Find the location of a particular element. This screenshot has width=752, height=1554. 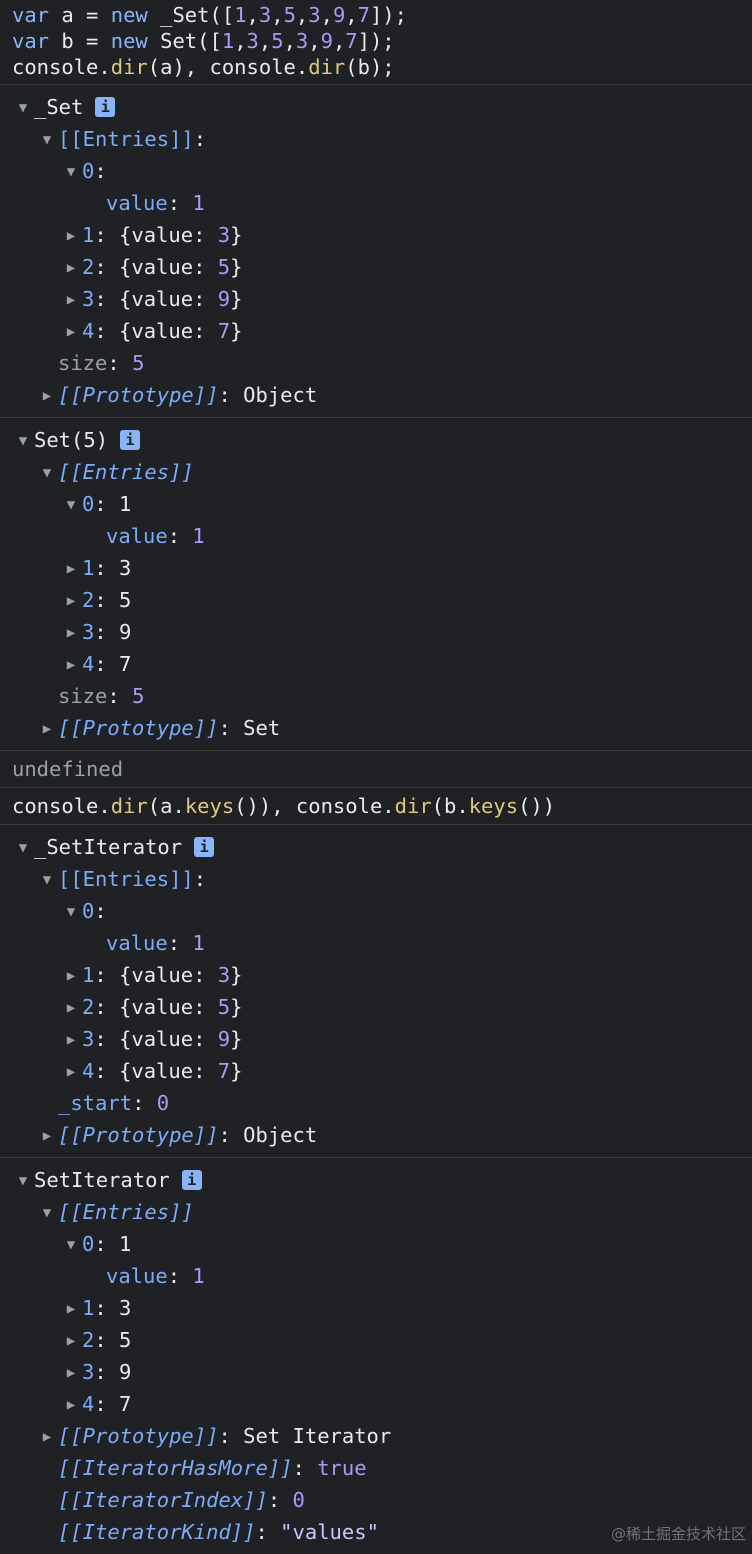

tree-header: ▼ Set(5) i is located at coordinates (382, 440).